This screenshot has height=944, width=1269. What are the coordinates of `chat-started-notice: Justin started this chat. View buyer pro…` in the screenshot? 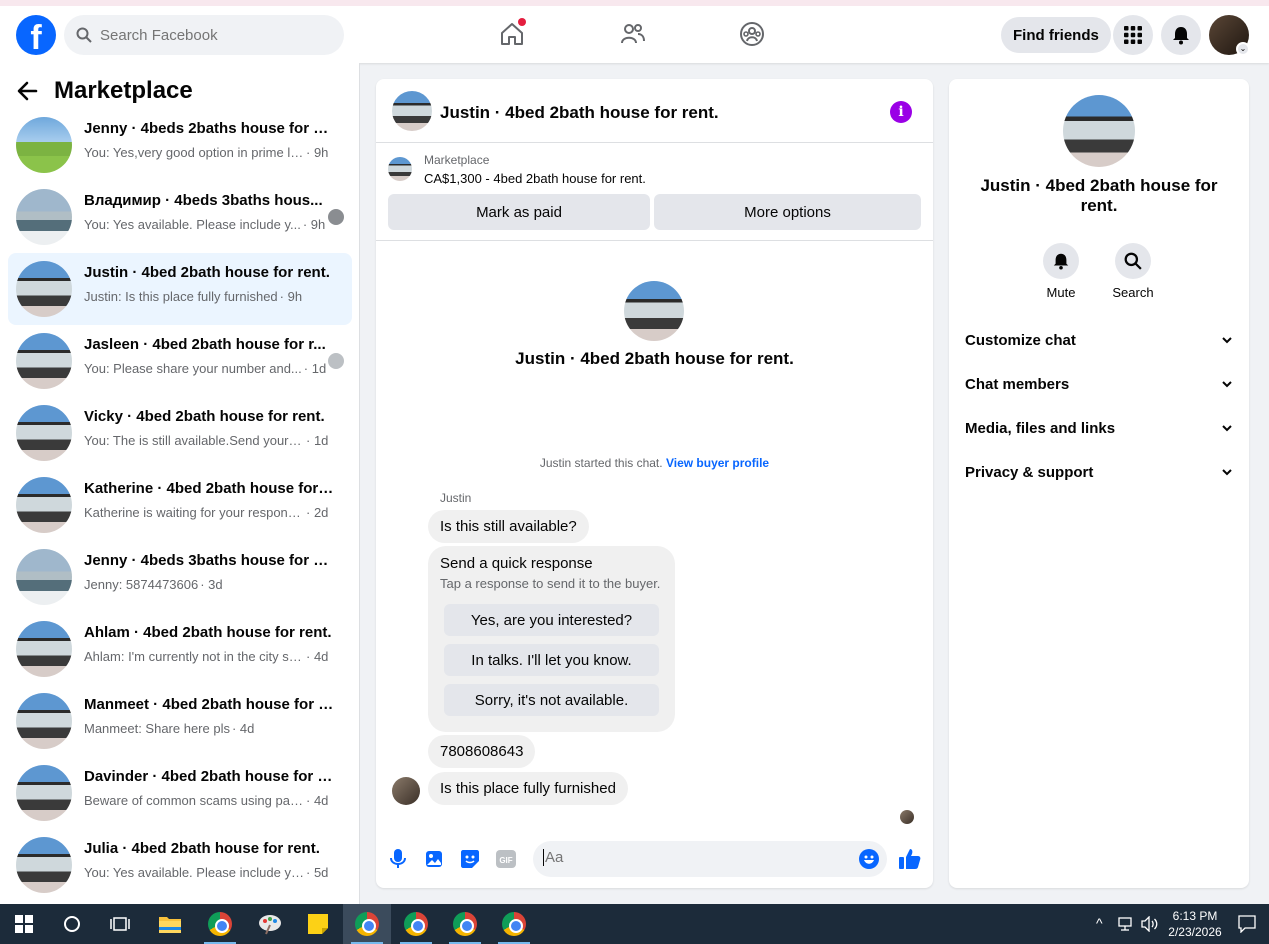 It's located at (654, 463).